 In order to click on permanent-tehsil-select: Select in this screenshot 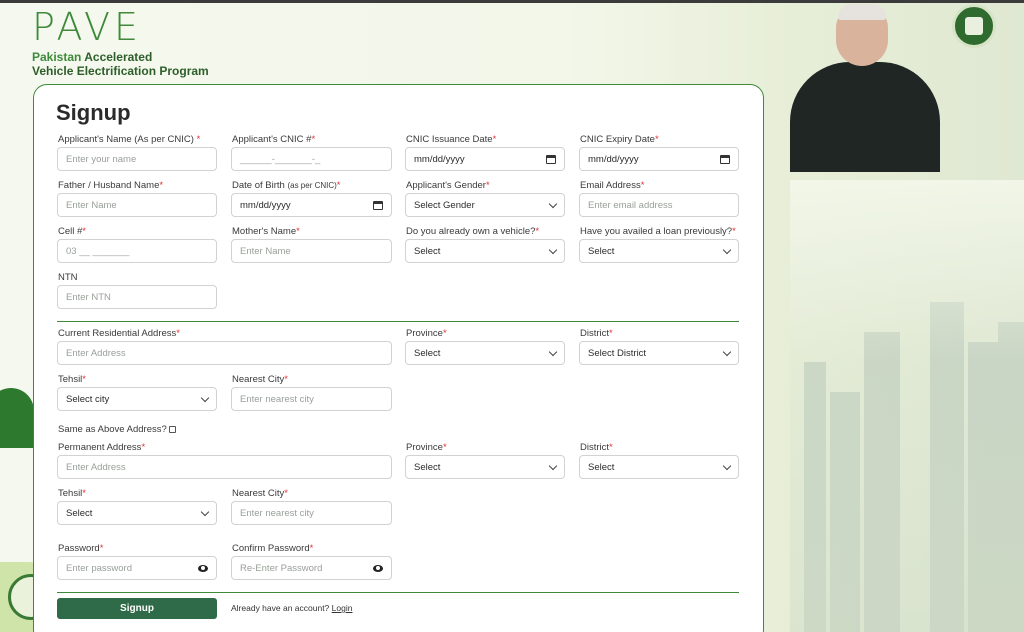, I will do `click(137, 513)`.